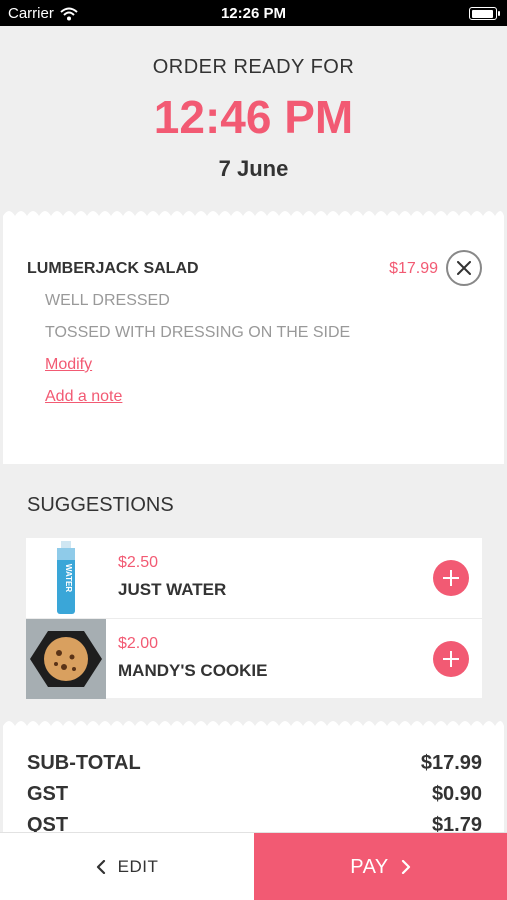  What do you see at coordinates (484, 13) in the screenshot?
I see `battery-icon` at bounding box center [484, 13].